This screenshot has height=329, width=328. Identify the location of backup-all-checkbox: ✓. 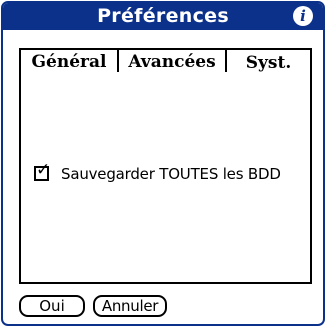
(42, 171).